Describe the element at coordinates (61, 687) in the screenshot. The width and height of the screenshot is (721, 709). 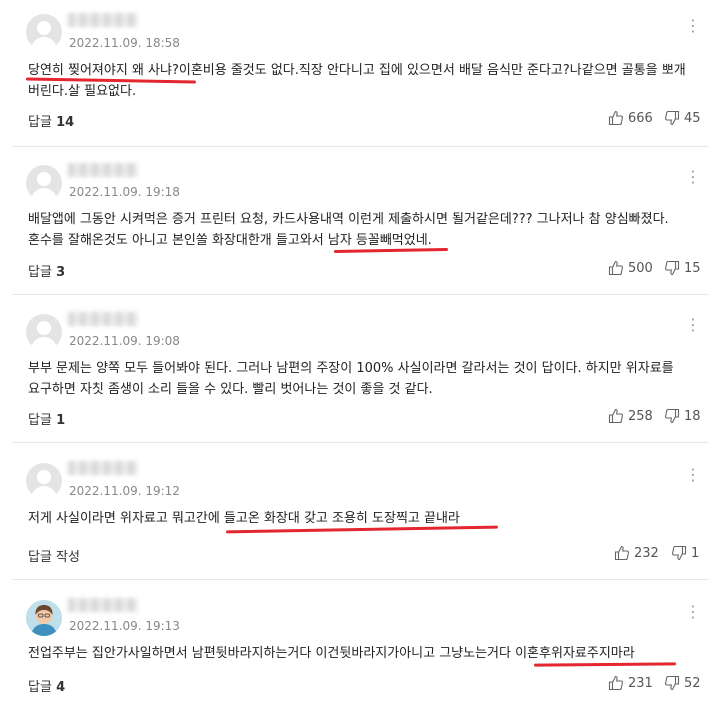
I see `reply-count: 4` at that location.